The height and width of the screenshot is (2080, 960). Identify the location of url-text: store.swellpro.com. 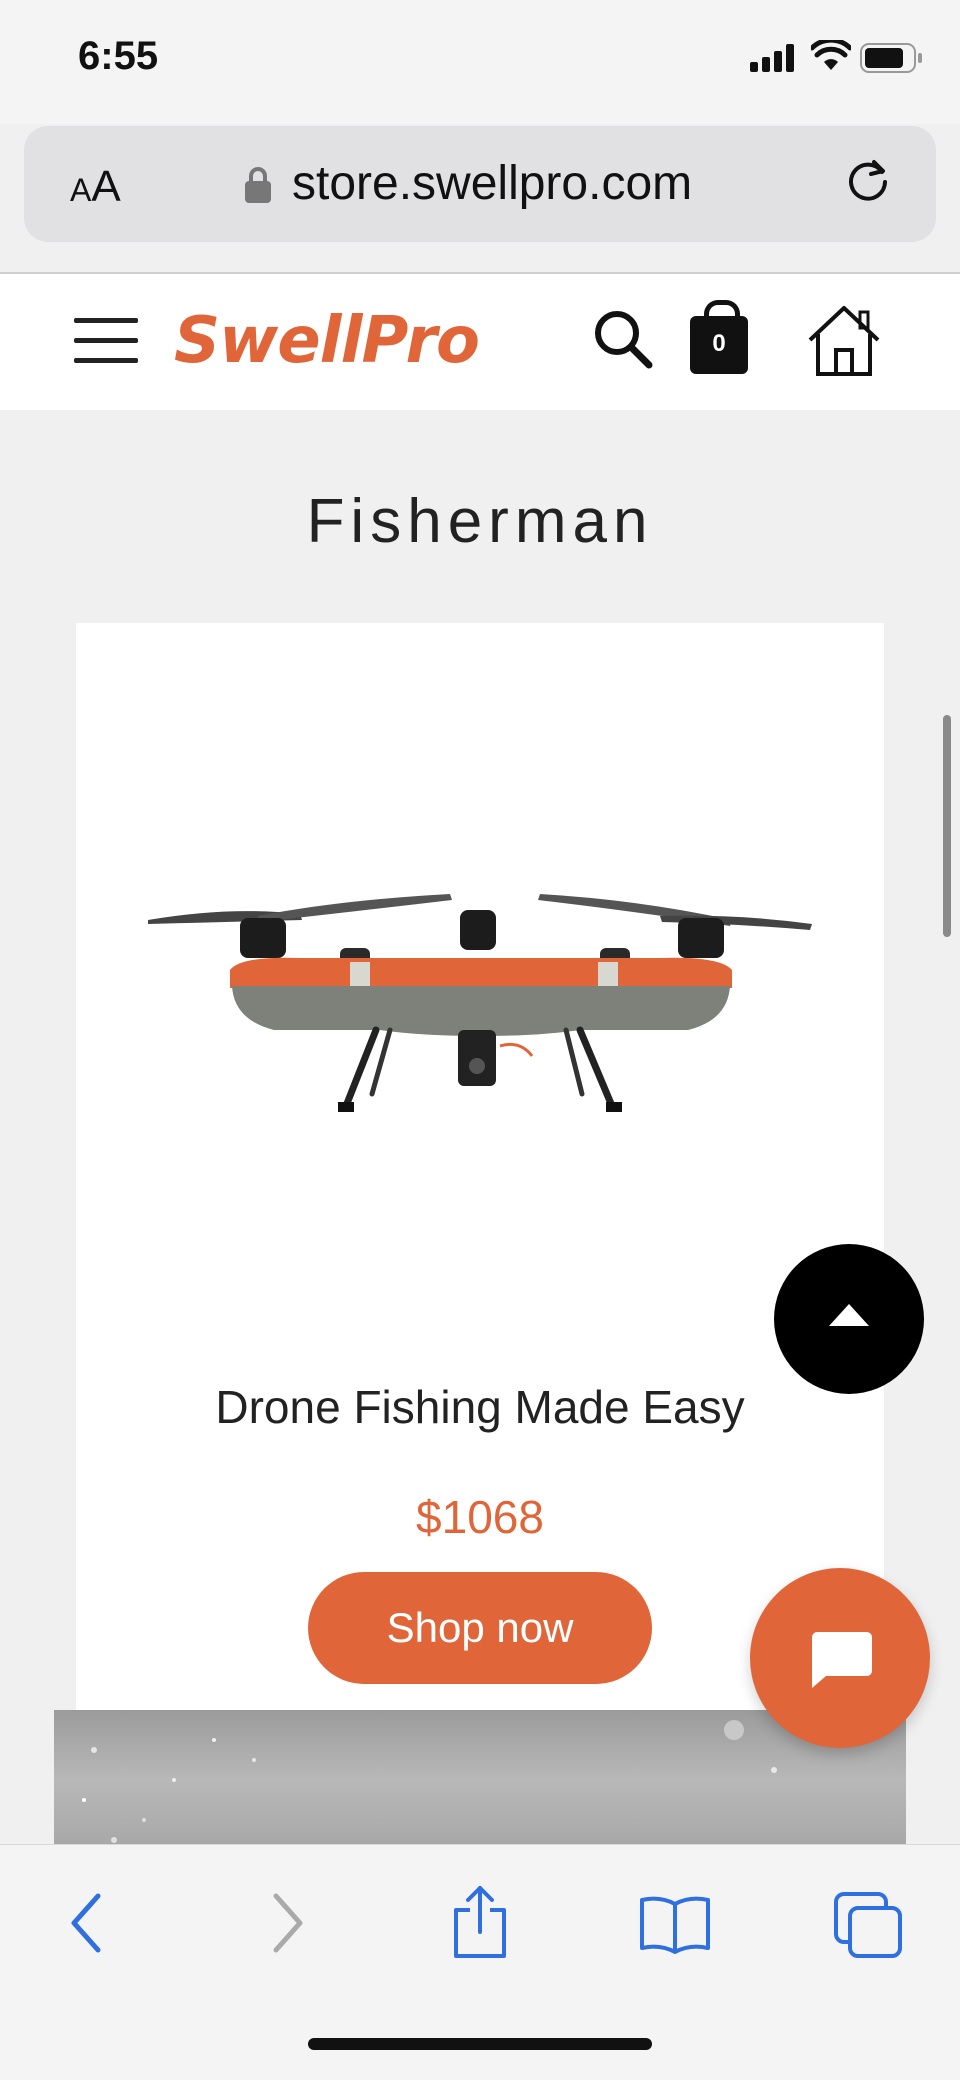
(492, 183).